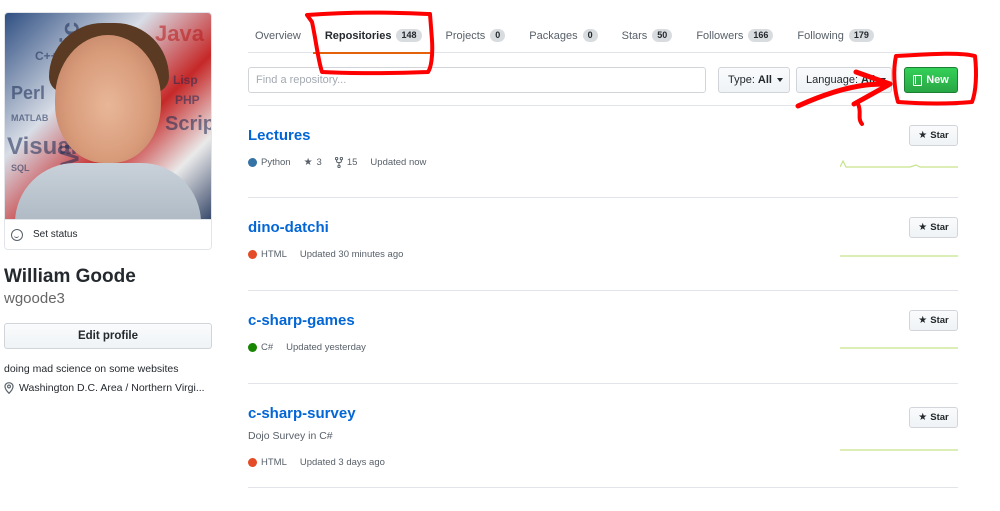 The width and height of the screenshot is (1000, 511). What do you see at coordinates (820, 35) in the screenshot?
I see `tab-label: Following` at bounding box center [820, 35].